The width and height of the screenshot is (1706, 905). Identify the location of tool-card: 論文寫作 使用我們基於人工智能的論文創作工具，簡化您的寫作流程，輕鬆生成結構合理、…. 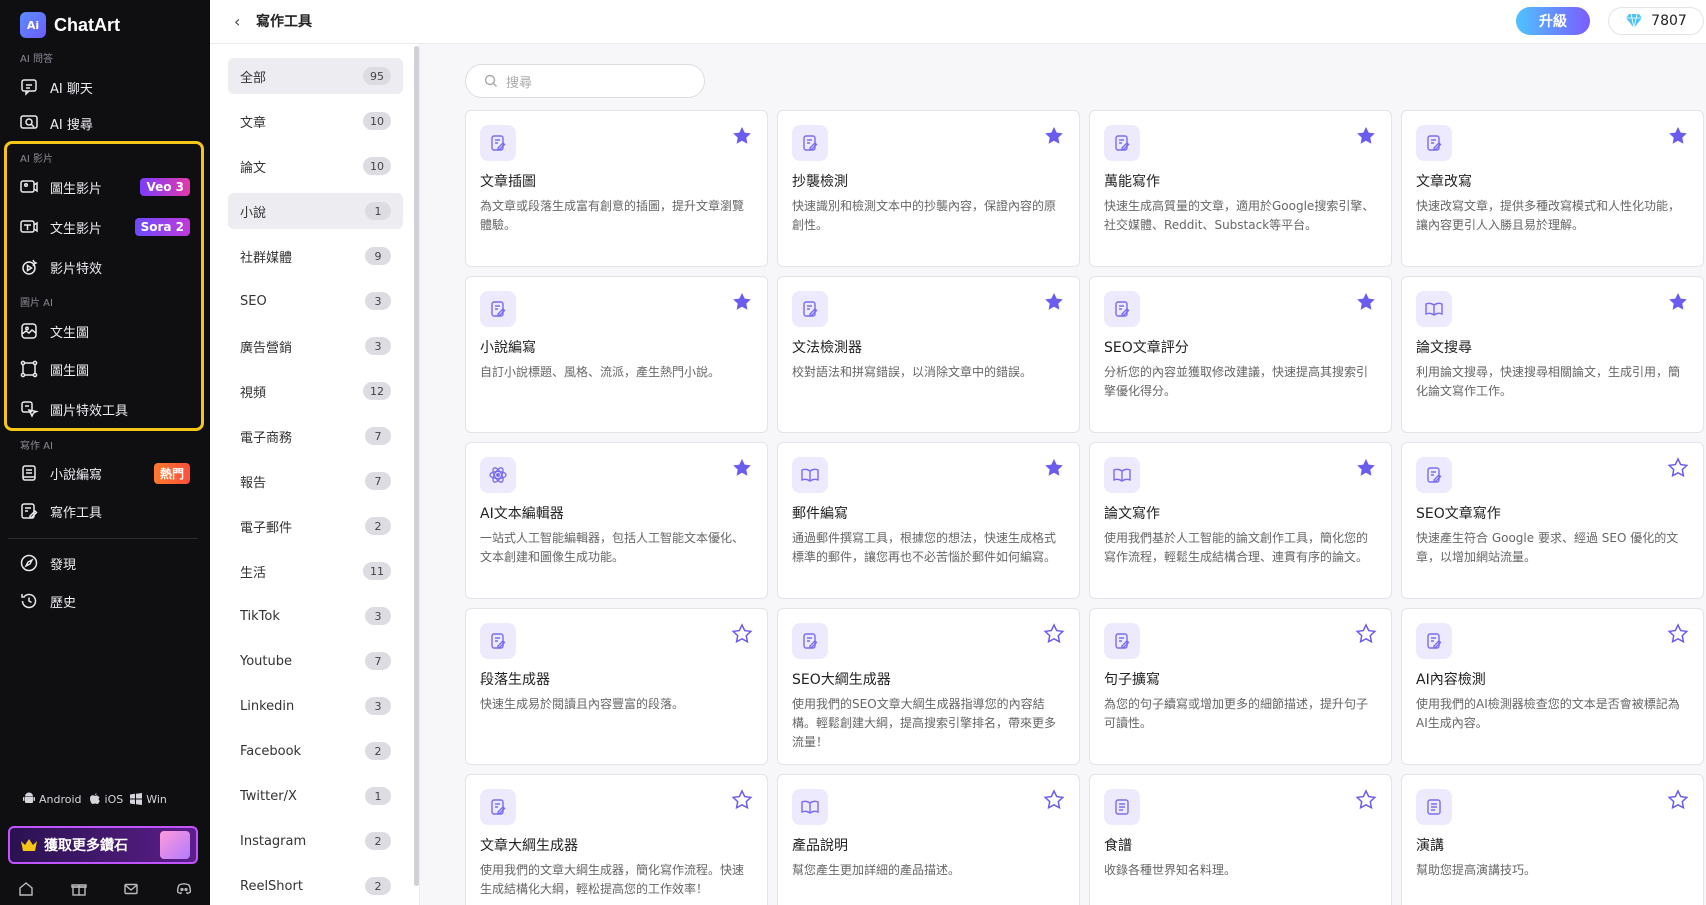
(1240, 520).